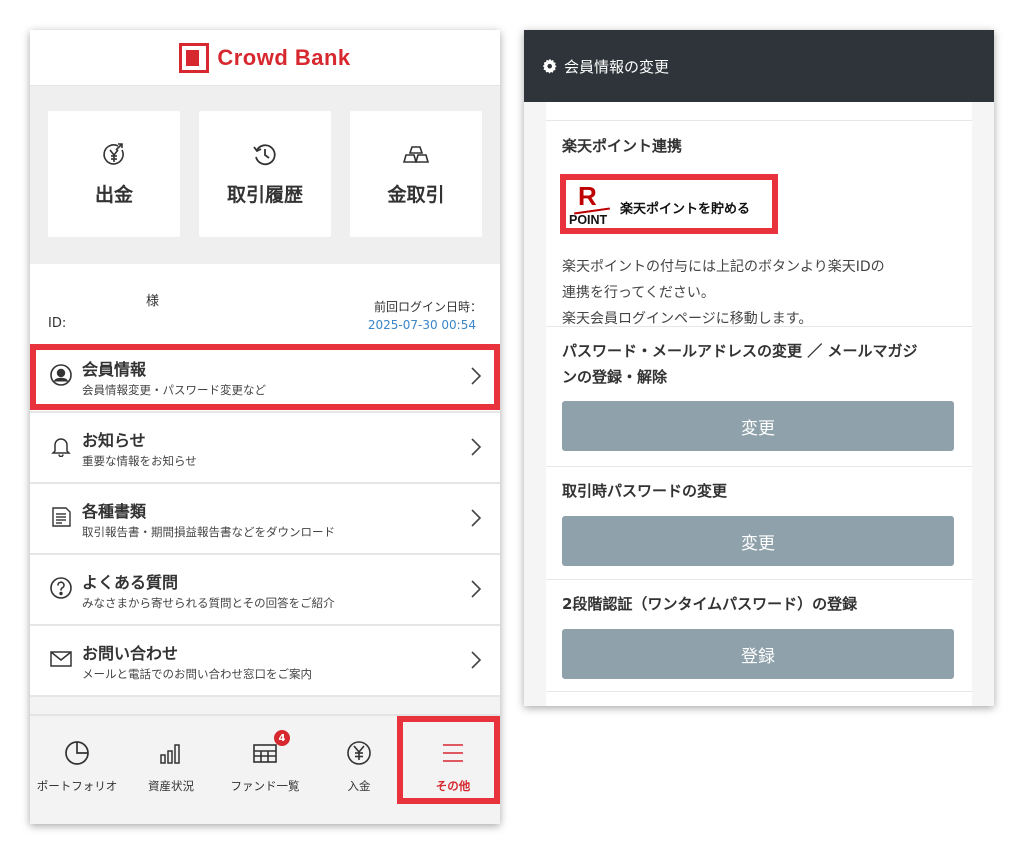 The width and height of the screenshot is (1024, 855). What do you see at coordinates (615, 377) in the screenshot?
I see `password-email-title: ンの登録・解除` at bounding box center [615, 377].